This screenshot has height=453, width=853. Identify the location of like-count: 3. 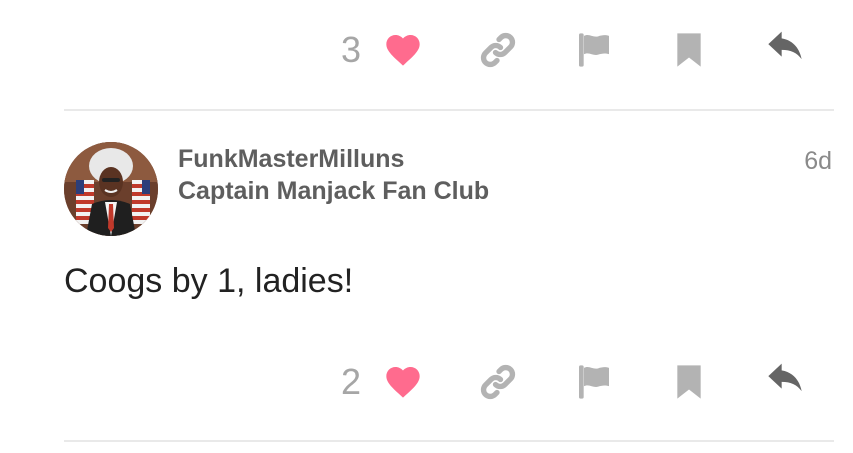
(351, 50).